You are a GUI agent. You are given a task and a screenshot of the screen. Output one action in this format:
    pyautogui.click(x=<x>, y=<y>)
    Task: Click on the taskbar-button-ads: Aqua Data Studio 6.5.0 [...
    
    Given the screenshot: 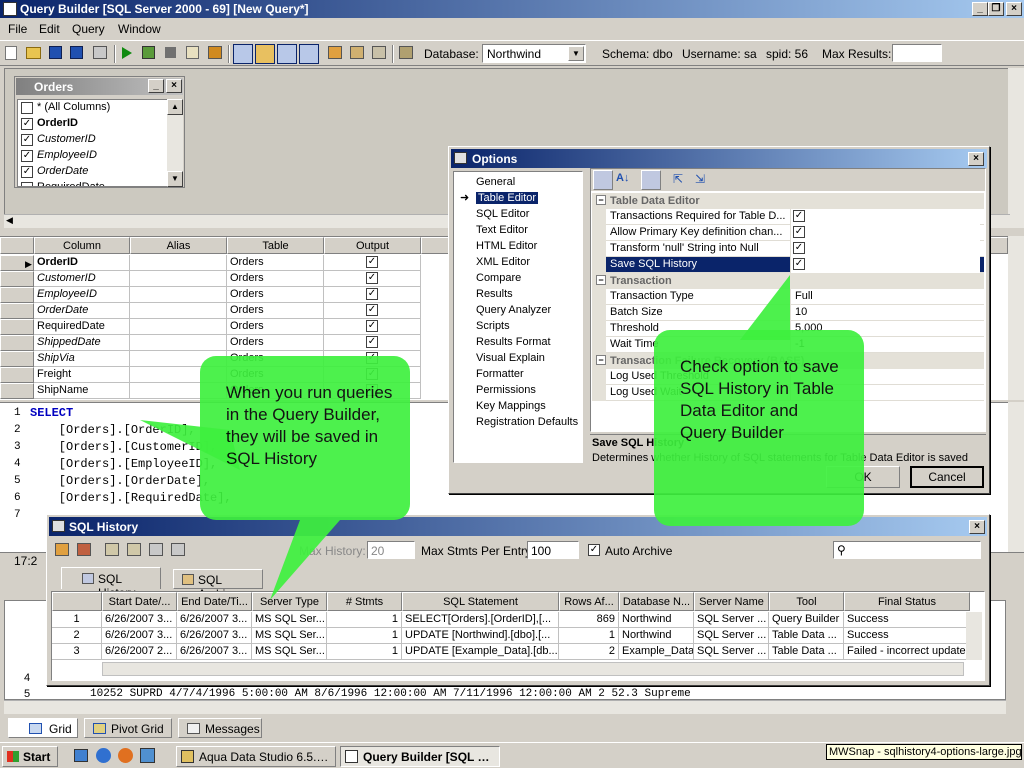 What is the action you would take?
    pyautogui.click(x=256, y=756)
    